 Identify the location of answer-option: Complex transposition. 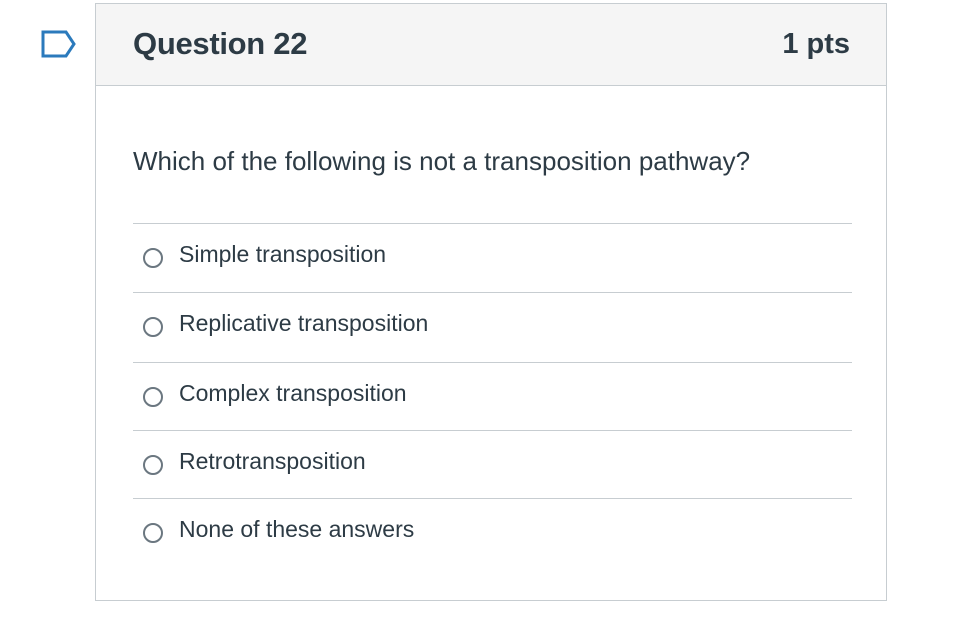
(492, 396).